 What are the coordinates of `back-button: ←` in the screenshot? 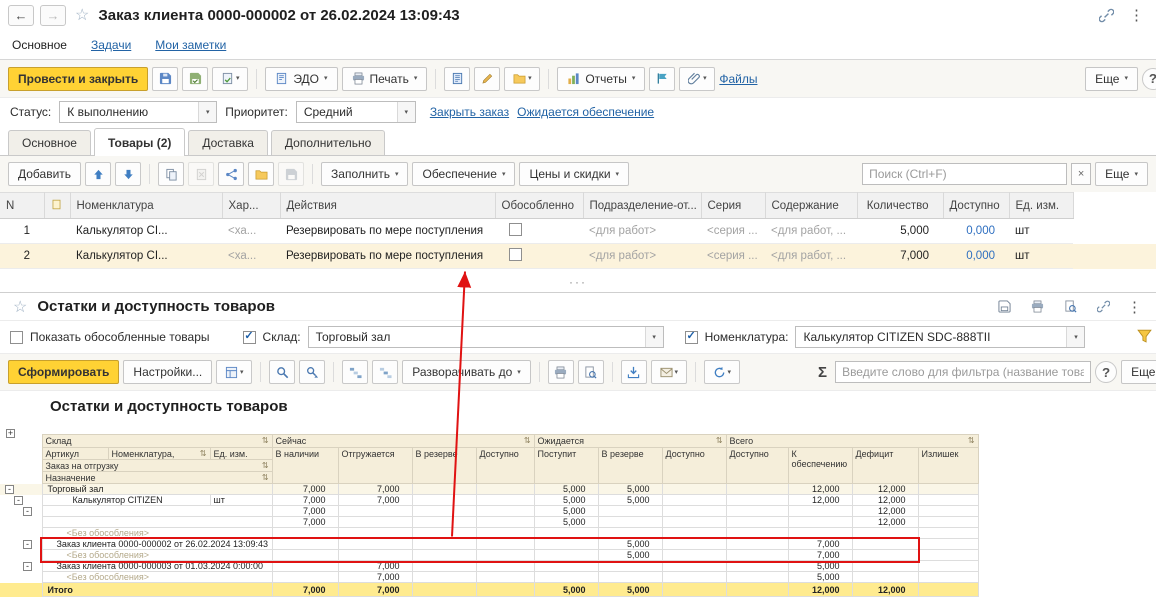 It's located at (21, 15).